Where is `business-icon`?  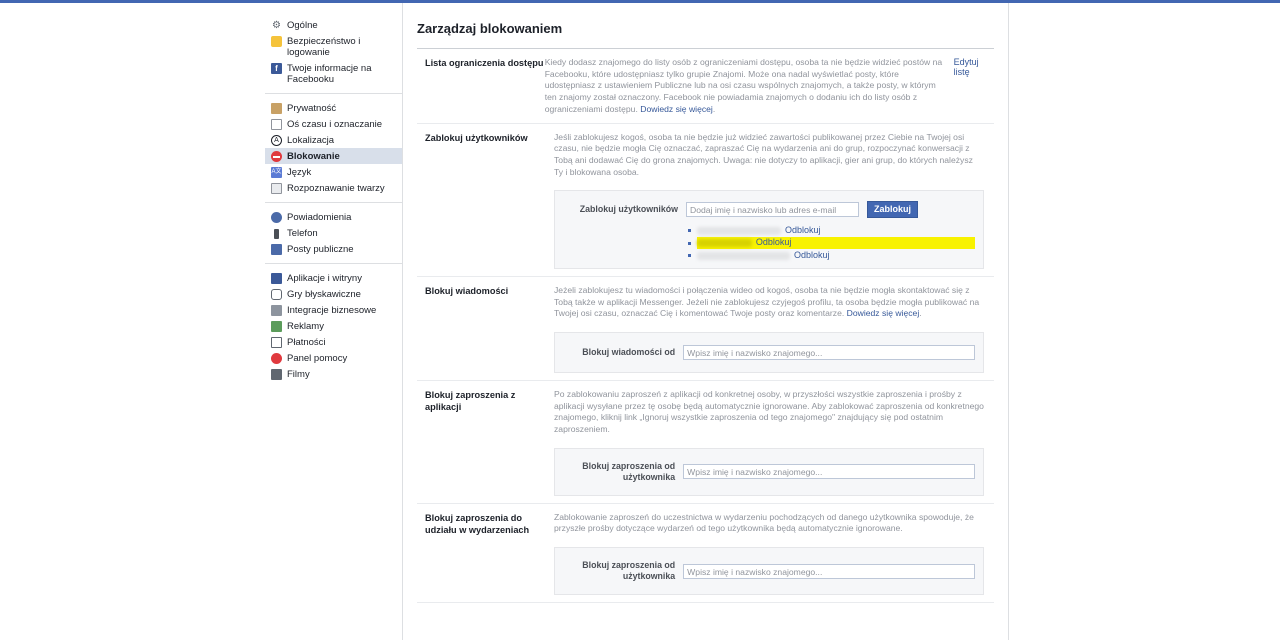
business-icon is located at coordinates (276, 310).